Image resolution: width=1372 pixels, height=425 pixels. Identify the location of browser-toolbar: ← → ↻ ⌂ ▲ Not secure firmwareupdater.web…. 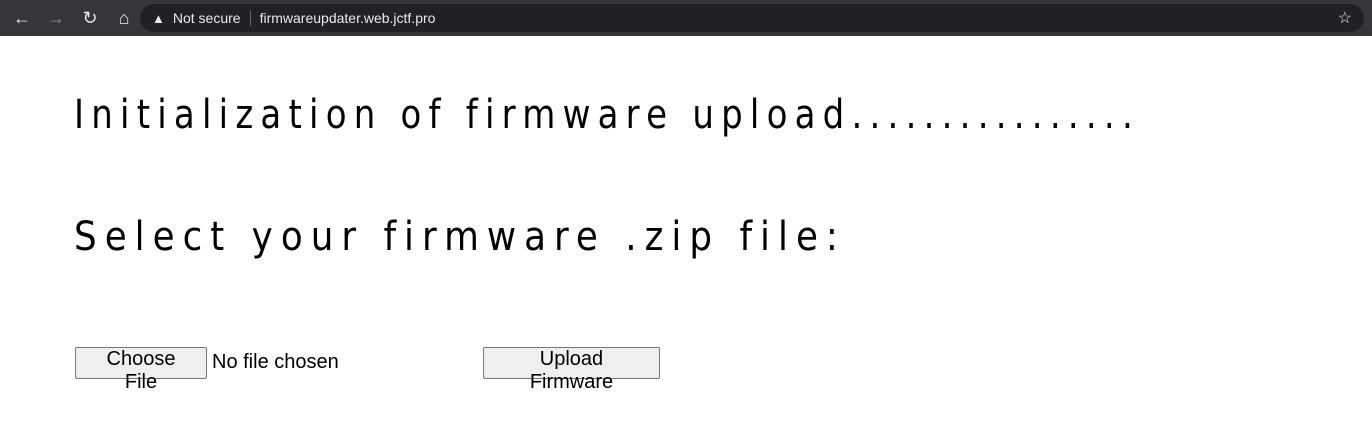
(686, 18).